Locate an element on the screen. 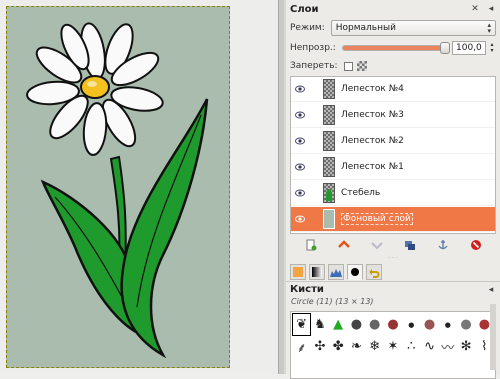 The height and width of the screenshot is (379, 500). layer-name: Стебель is located at coordinates (360, 193).